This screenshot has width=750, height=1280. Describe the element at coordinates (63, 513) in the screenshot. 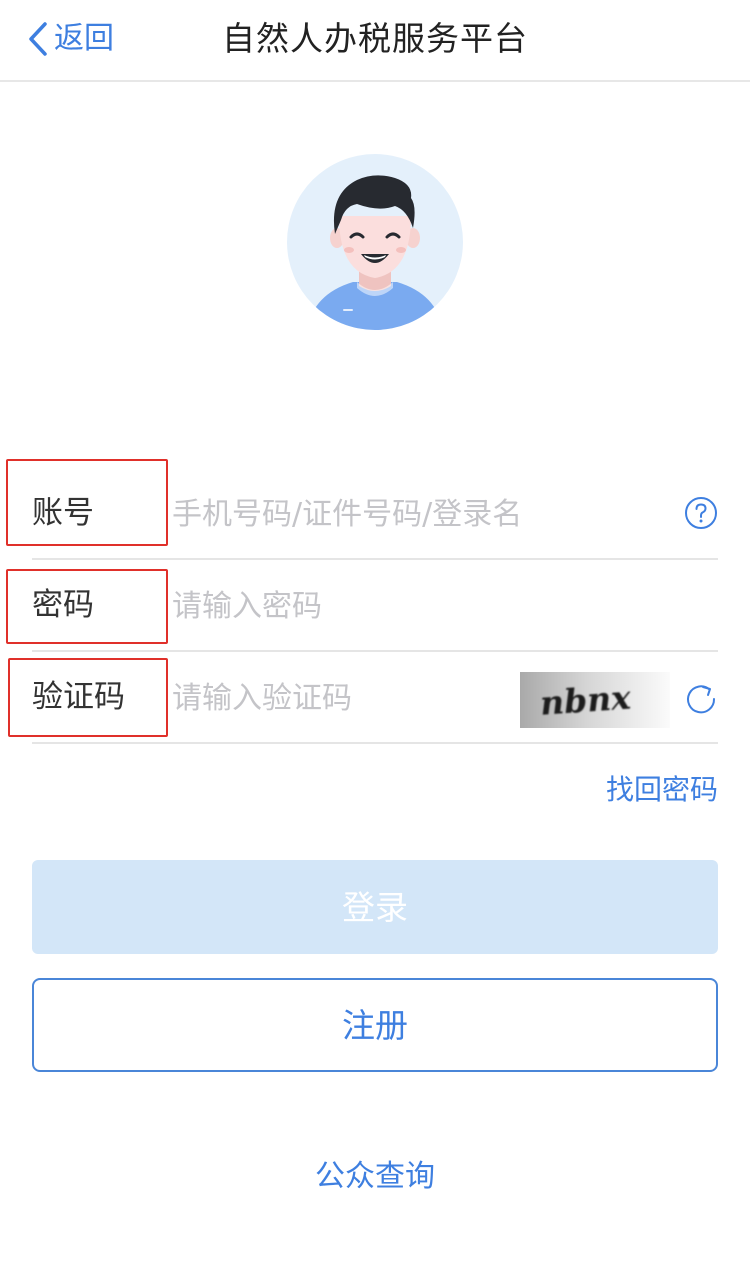

I see `account-label: 账号` at that location.